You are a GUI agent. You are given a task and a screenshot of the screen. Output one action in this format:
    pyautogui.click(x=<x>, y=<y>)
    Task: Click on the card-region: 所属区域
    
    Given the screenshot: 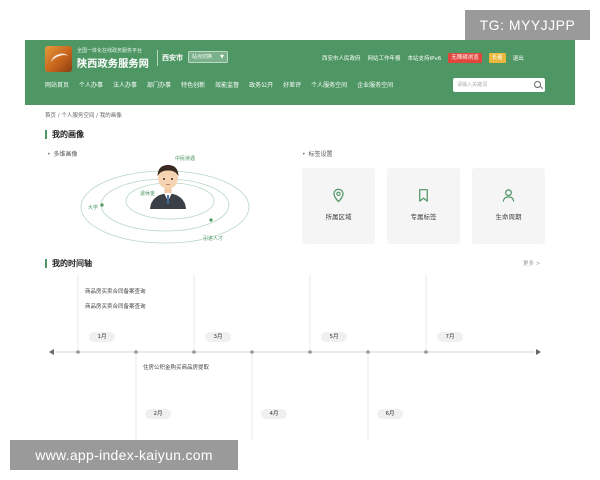 What is the action you would take?
    pyautogui.click(x=338, y=206)
    